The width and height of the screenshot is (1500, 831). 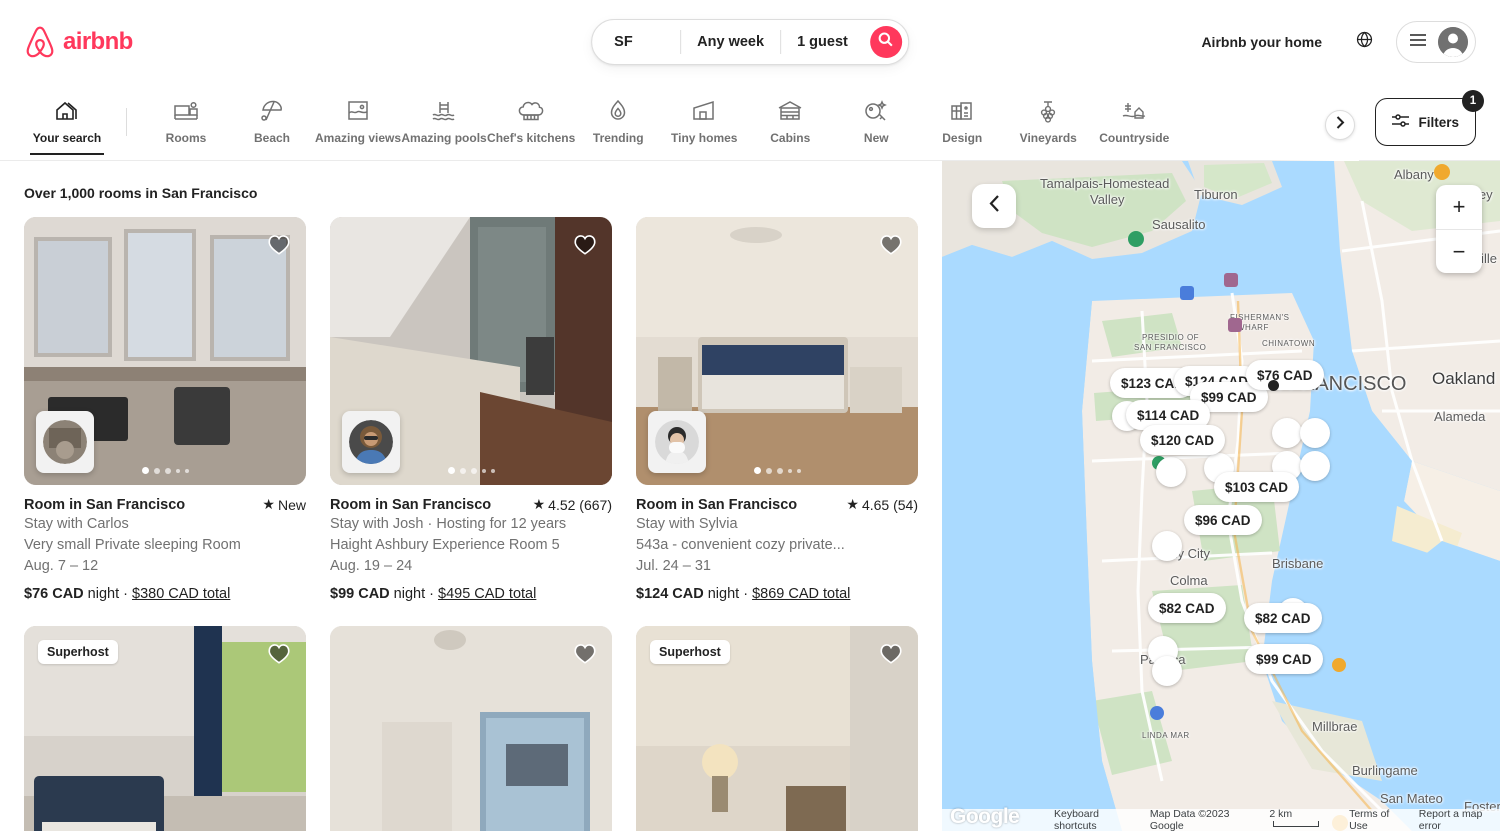 What do you see at coordinates (358, 137) in the screenshot?
I see `category-label: Amazing views` at bounding box center [358, 137].